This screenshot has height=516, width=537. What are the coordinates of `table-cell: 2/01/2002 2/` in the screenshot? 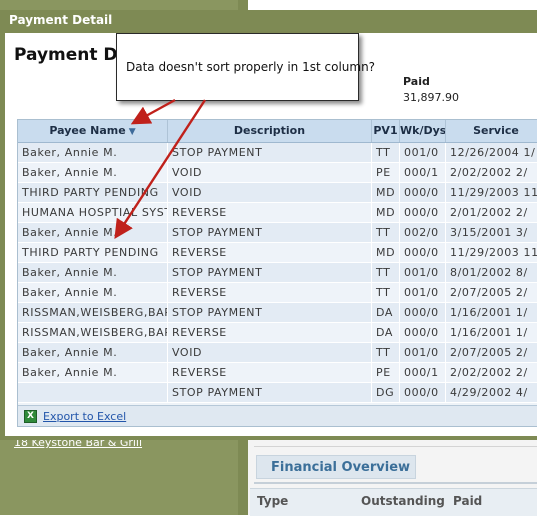 It's located at (491, 213).